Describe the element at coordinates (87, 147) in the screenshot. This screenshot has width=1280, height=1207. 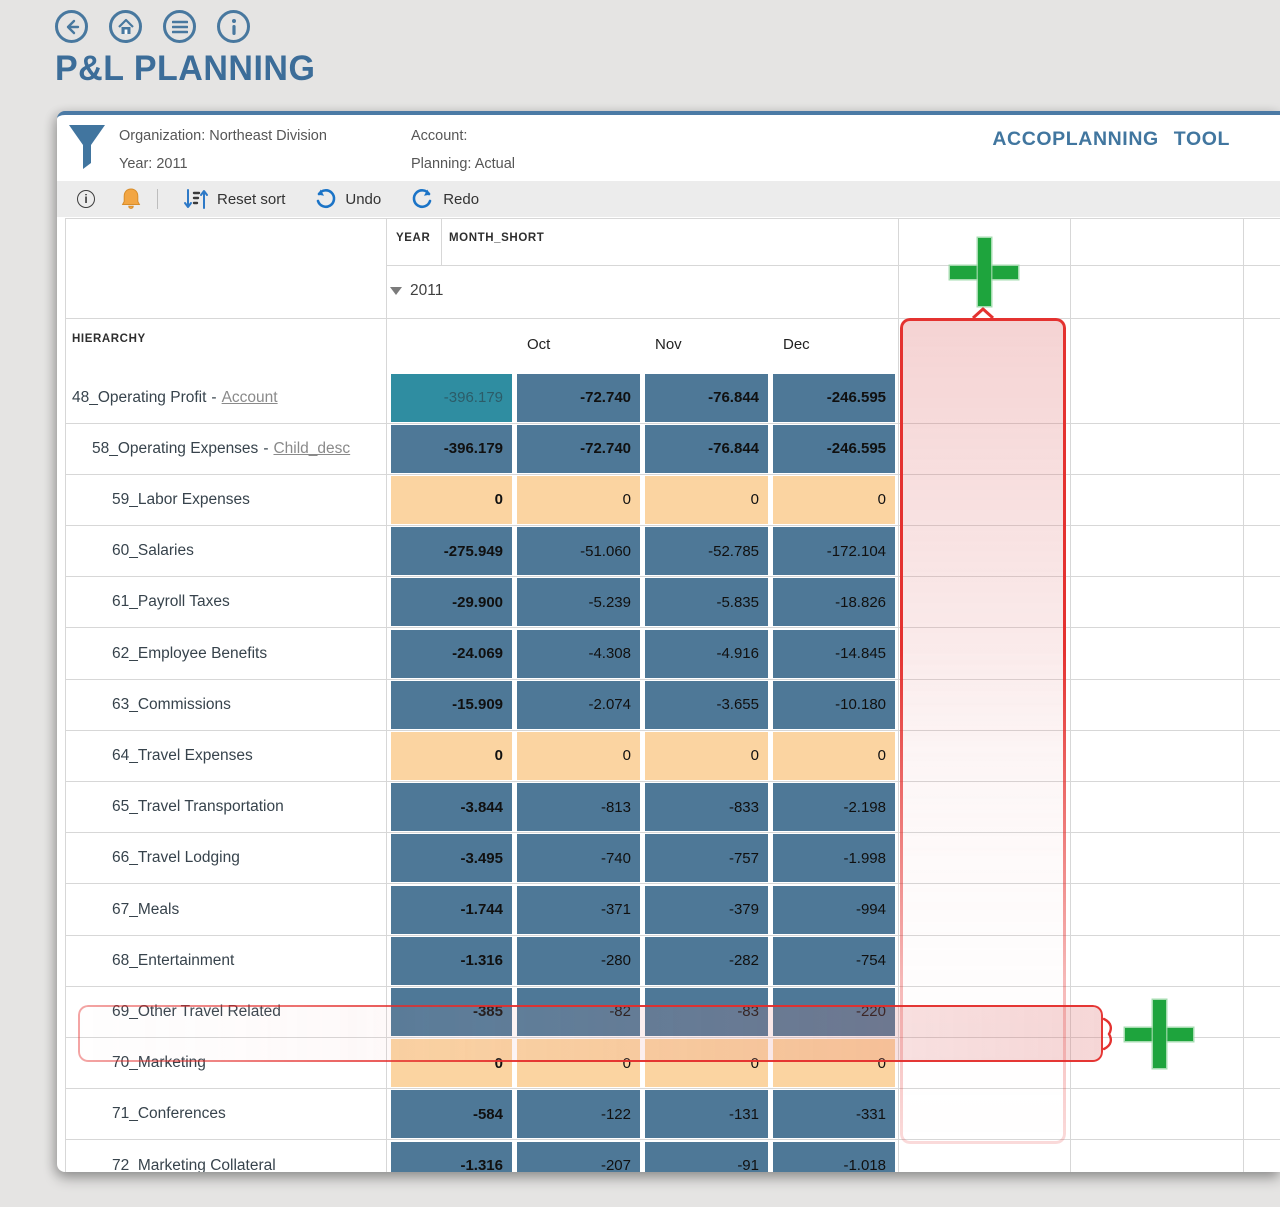
I see `filter-icon` at that location.